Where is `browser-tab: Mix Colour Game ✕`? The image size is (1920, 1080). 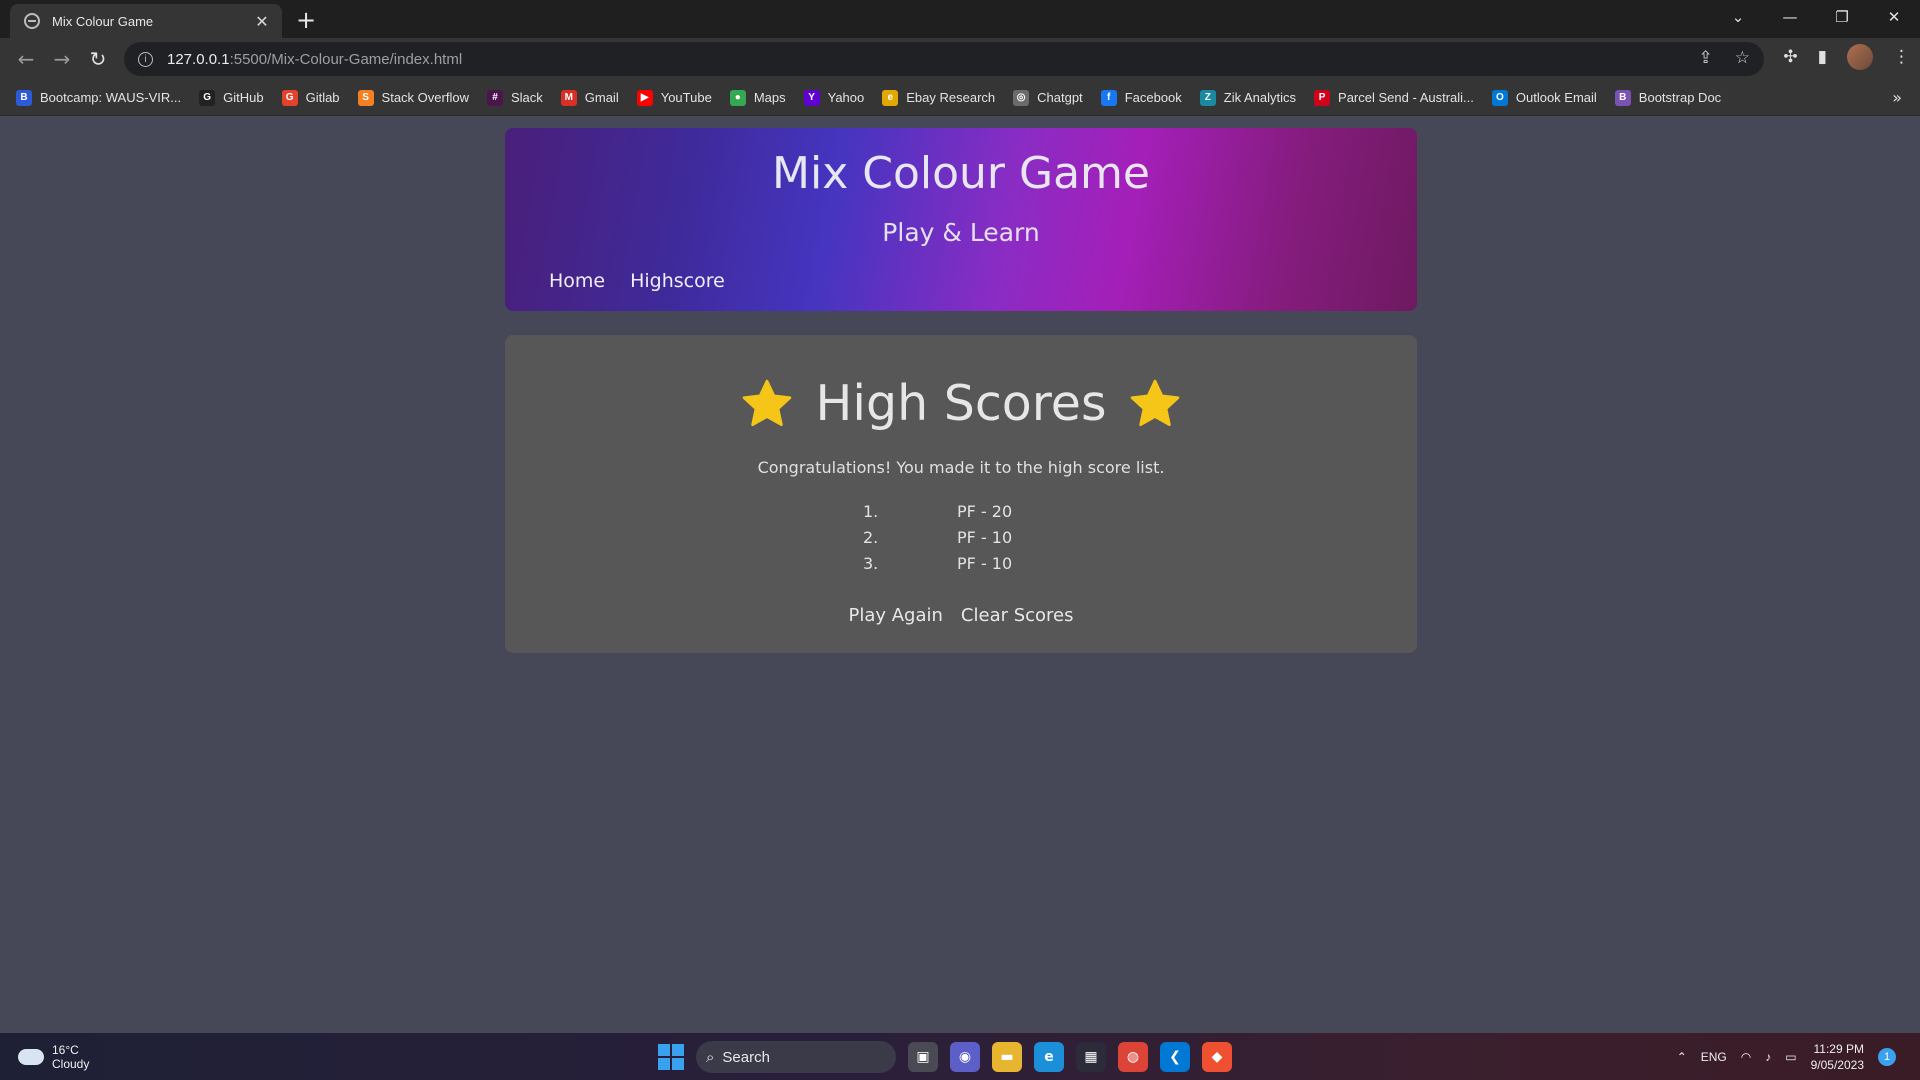 browser-tab: Mix Colour Game ✕ is located at coordinates (146, 21).